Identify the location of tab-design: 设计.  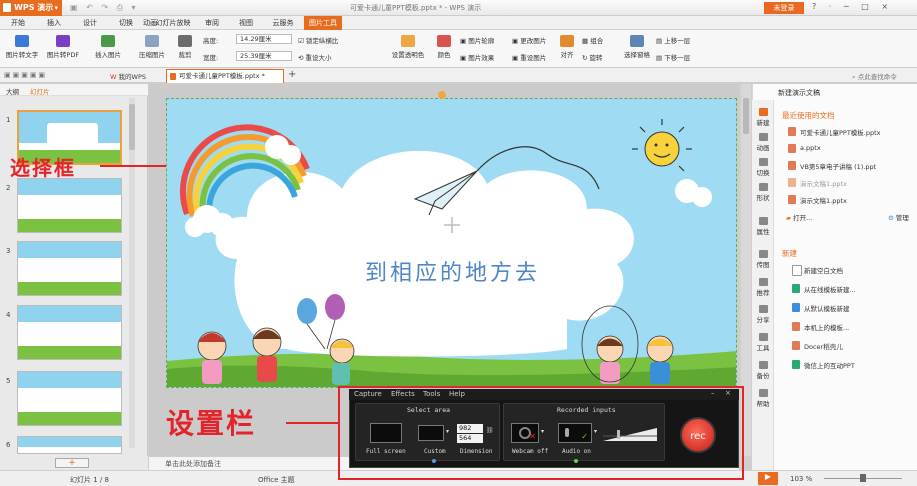
(90, 23).